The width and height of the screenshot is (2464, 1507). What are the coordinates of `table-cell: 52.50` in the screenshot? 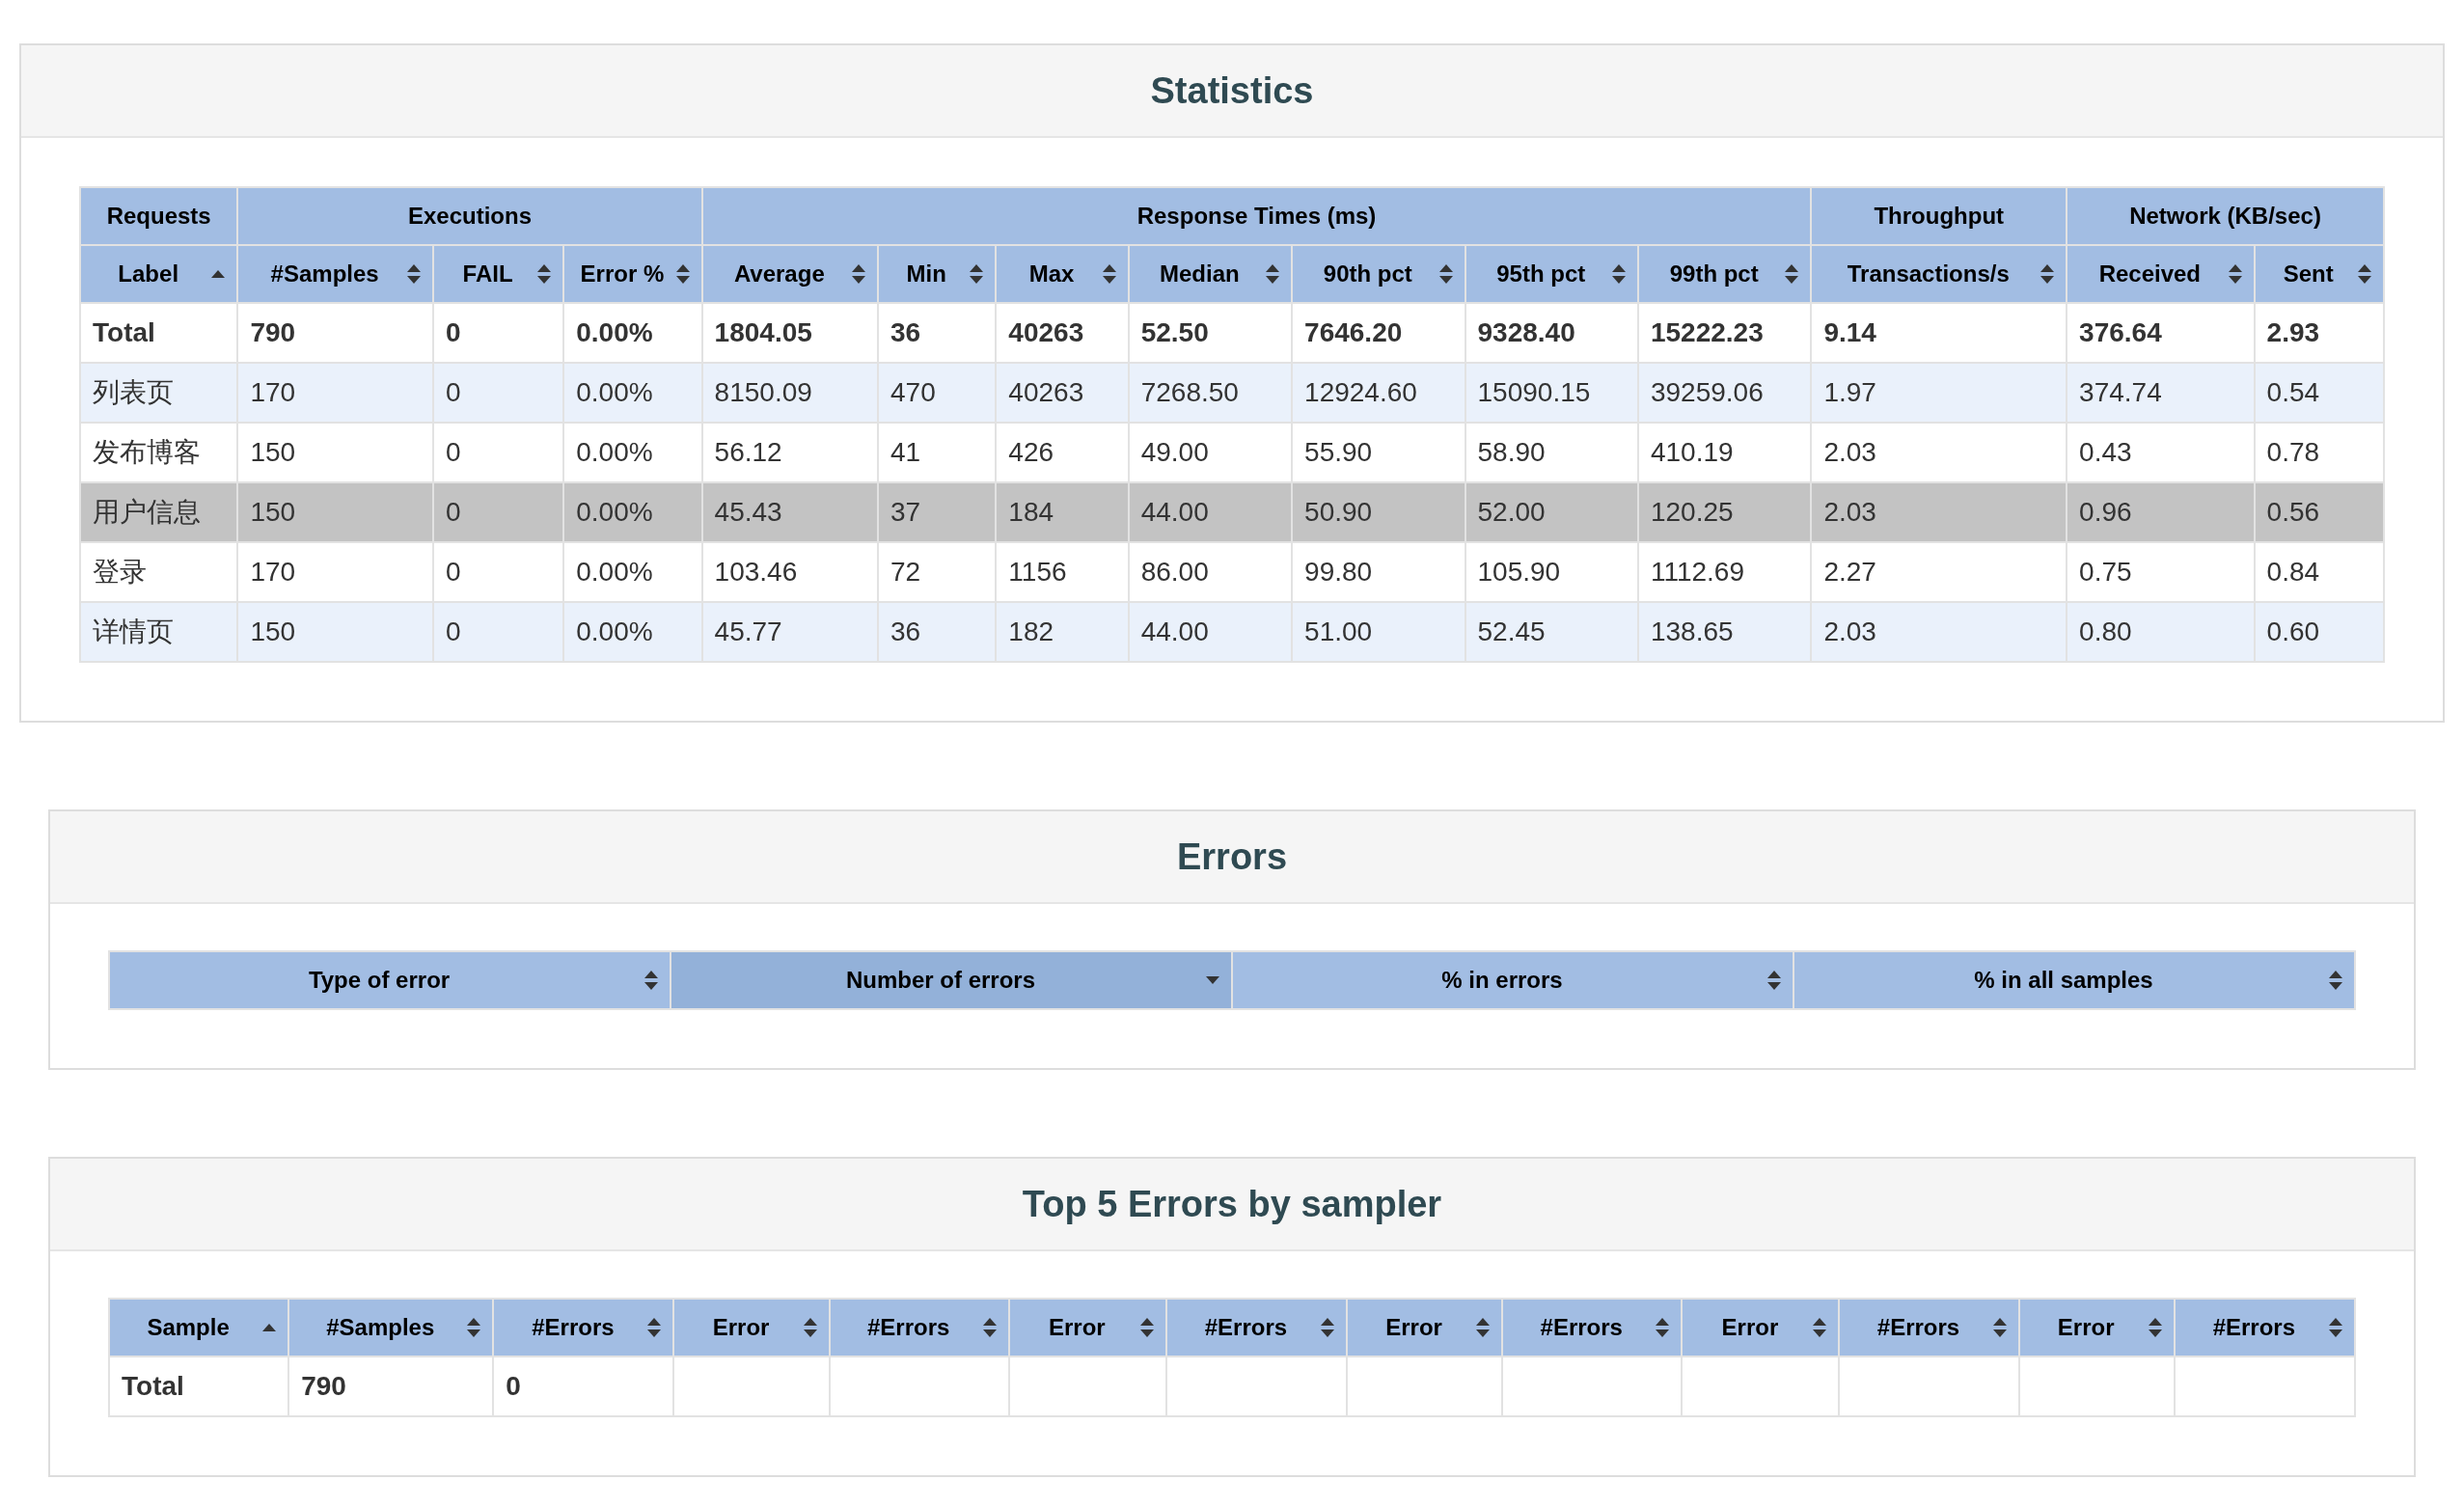 It's located at (1174, 332).